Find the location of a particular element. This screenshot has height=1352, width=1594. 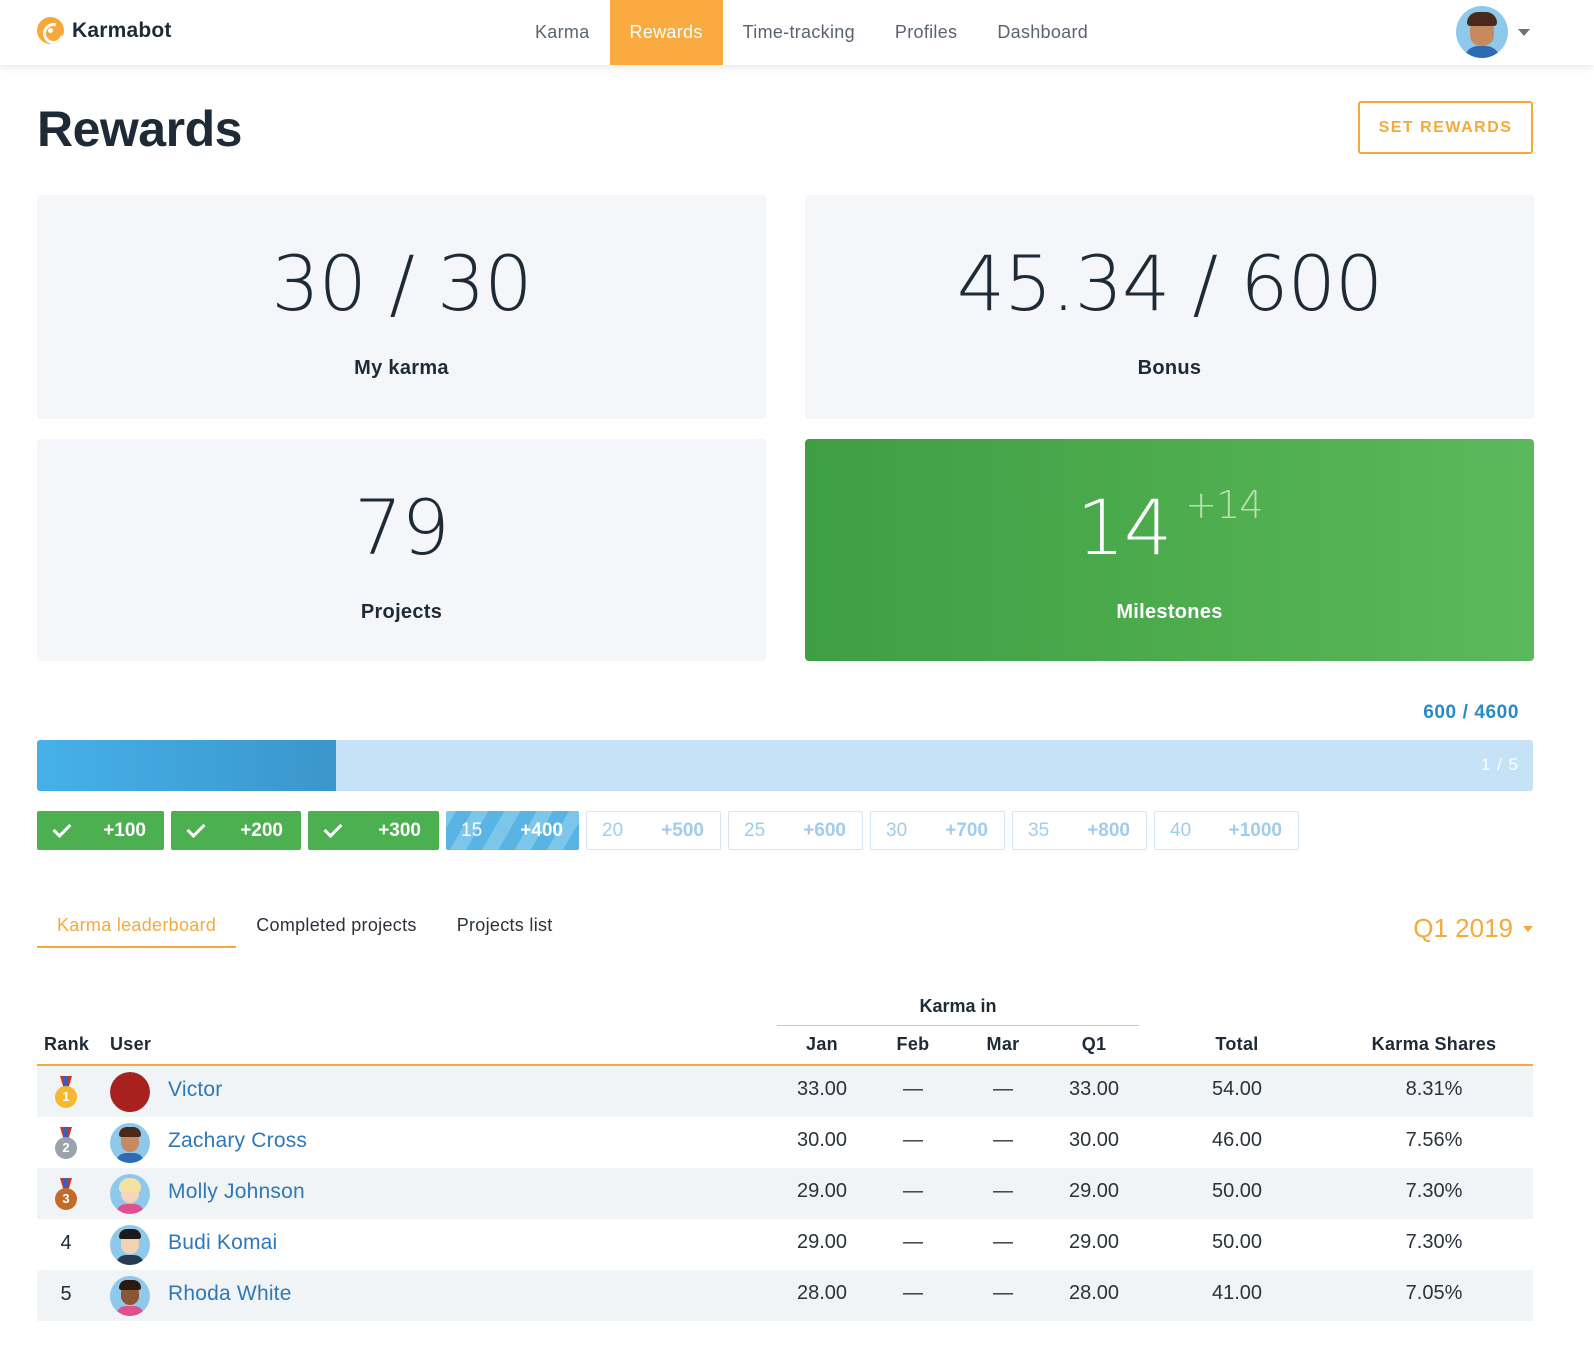

milestones-delta: +14 is located at coordinates (1224, 505).